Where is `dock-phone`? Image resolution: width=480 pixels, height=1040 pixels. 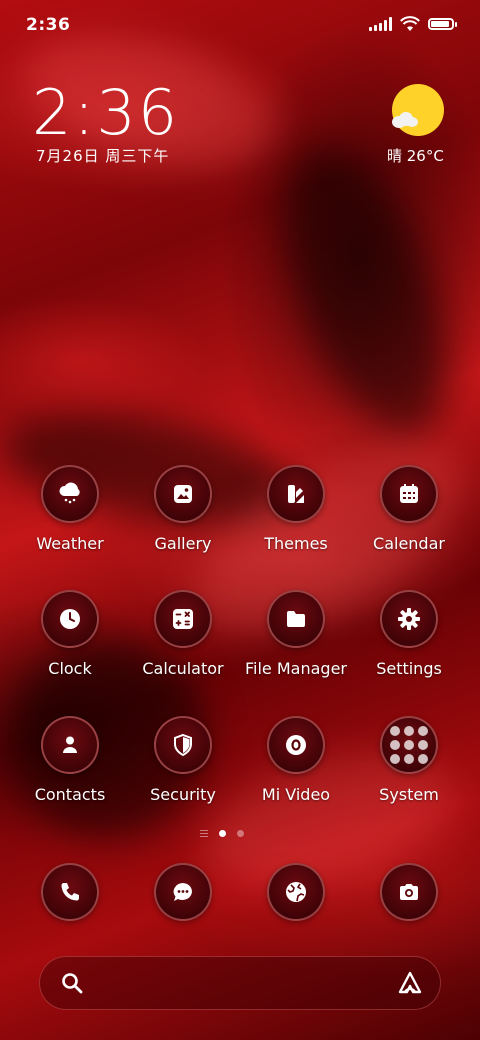
dock-phone is located at coordinates (70, 892).